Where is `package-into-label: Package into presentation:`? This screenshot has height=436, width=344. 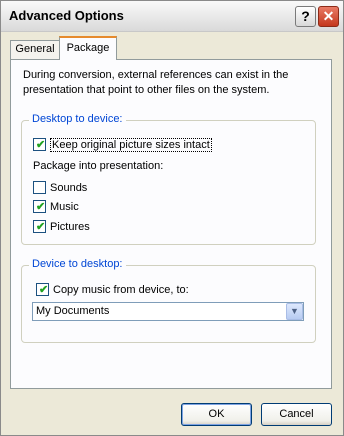 package-into-label: Package into presentation: is located at coordinates (98, 166).